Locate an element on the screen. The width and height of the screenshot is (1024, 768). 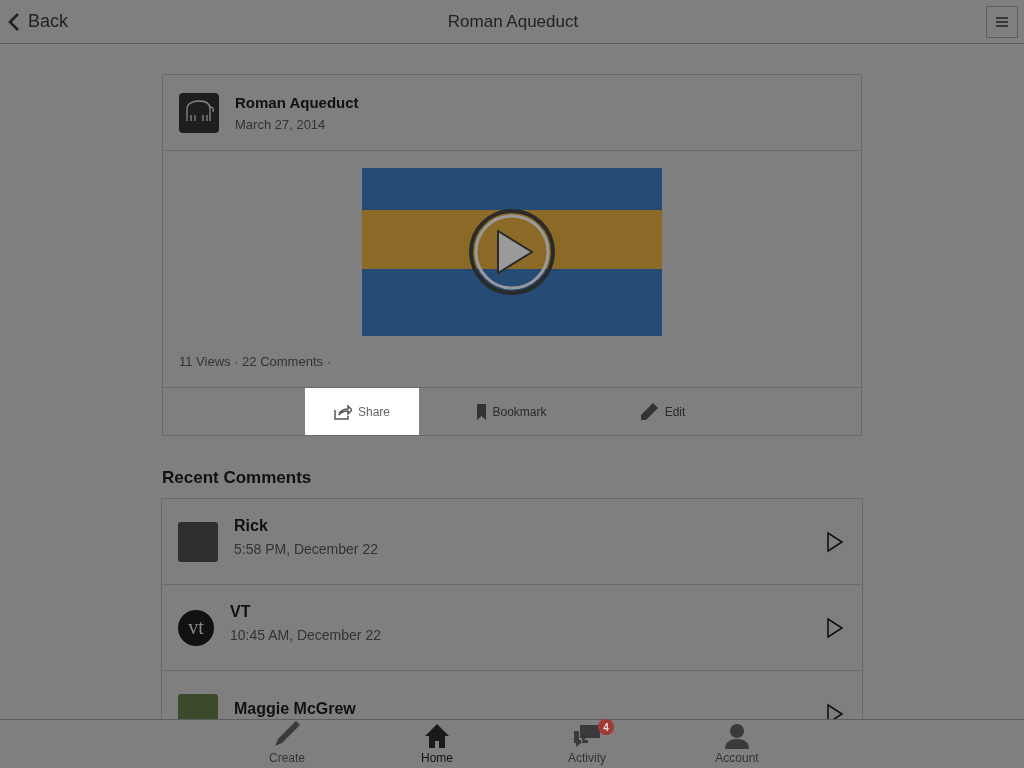
comment-time: 5:58 PM, December 22 is located at coordinates (306, 548).